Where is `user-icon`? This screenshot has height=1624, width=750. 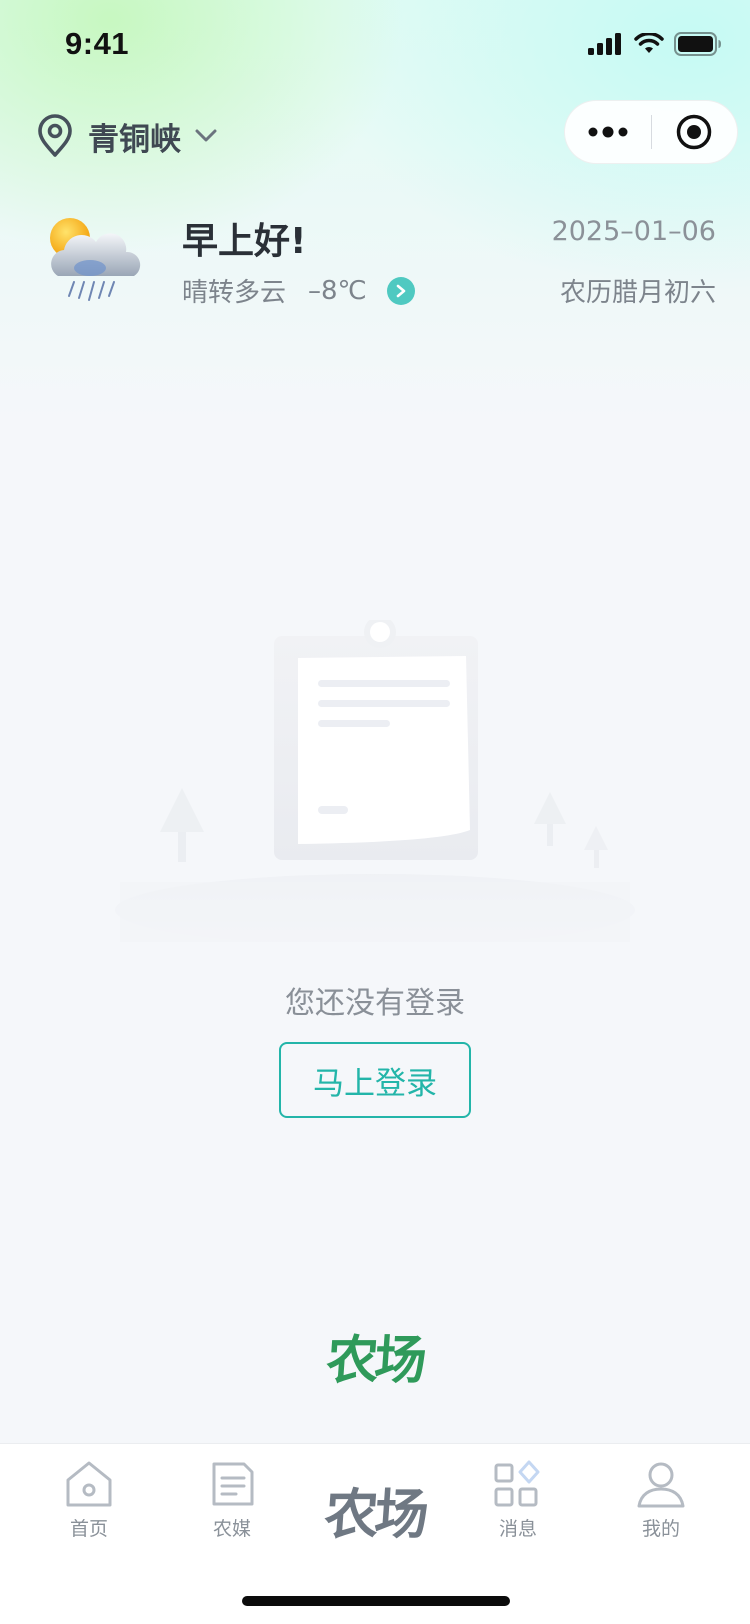 user-icon is located at coordinates (661, 1485).